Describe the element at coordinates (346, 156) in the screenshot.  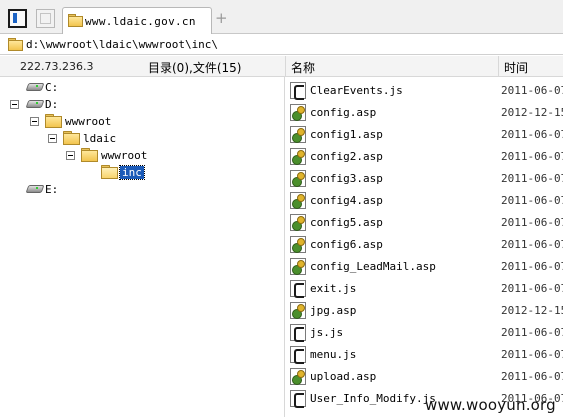
I see `file-name: config2.asp` at that location.